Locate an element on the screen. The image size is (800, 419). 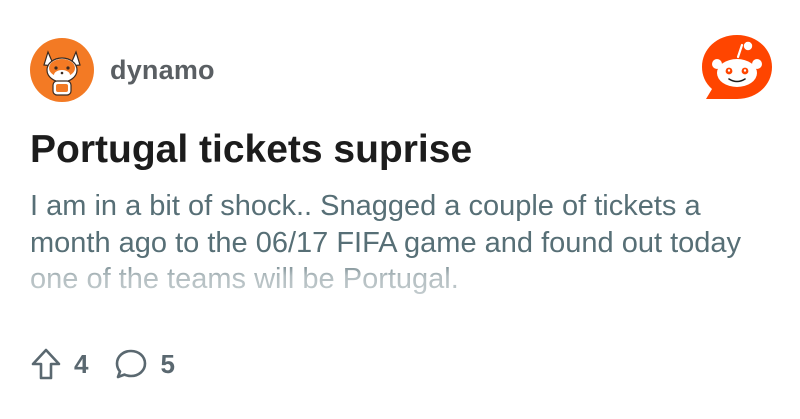
body-fade-overlay is located at coordinates (405, 278).